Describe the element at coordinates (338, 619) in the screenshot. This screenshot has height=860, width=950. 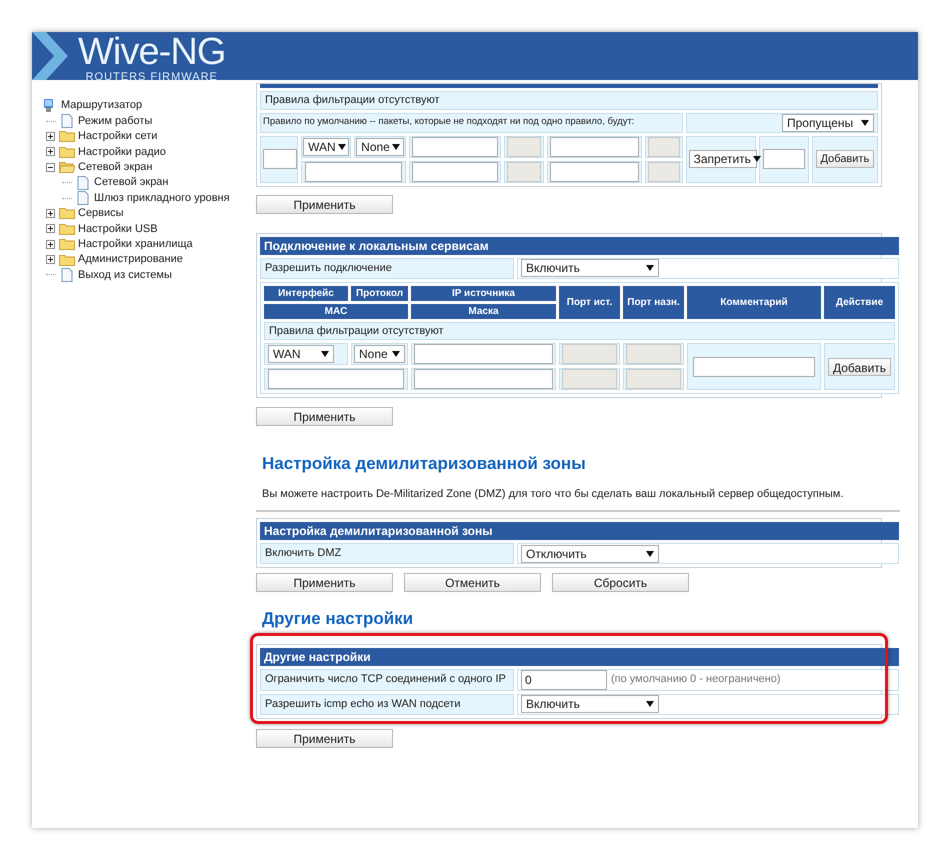
I see `section-heading: Другие настройки` at that location.